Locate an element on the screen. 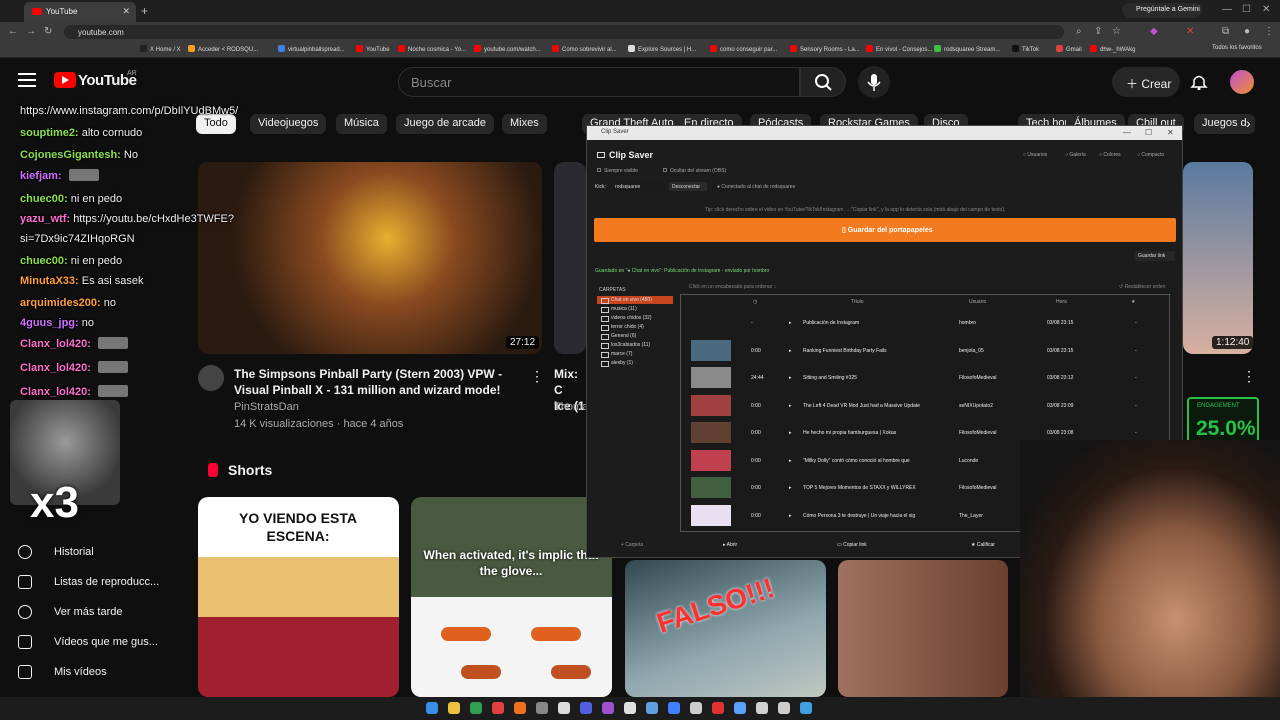 Image resolution: width=1280 pixels, height=720 pixels. forward-icon: → is located at coordinates (31, 31).